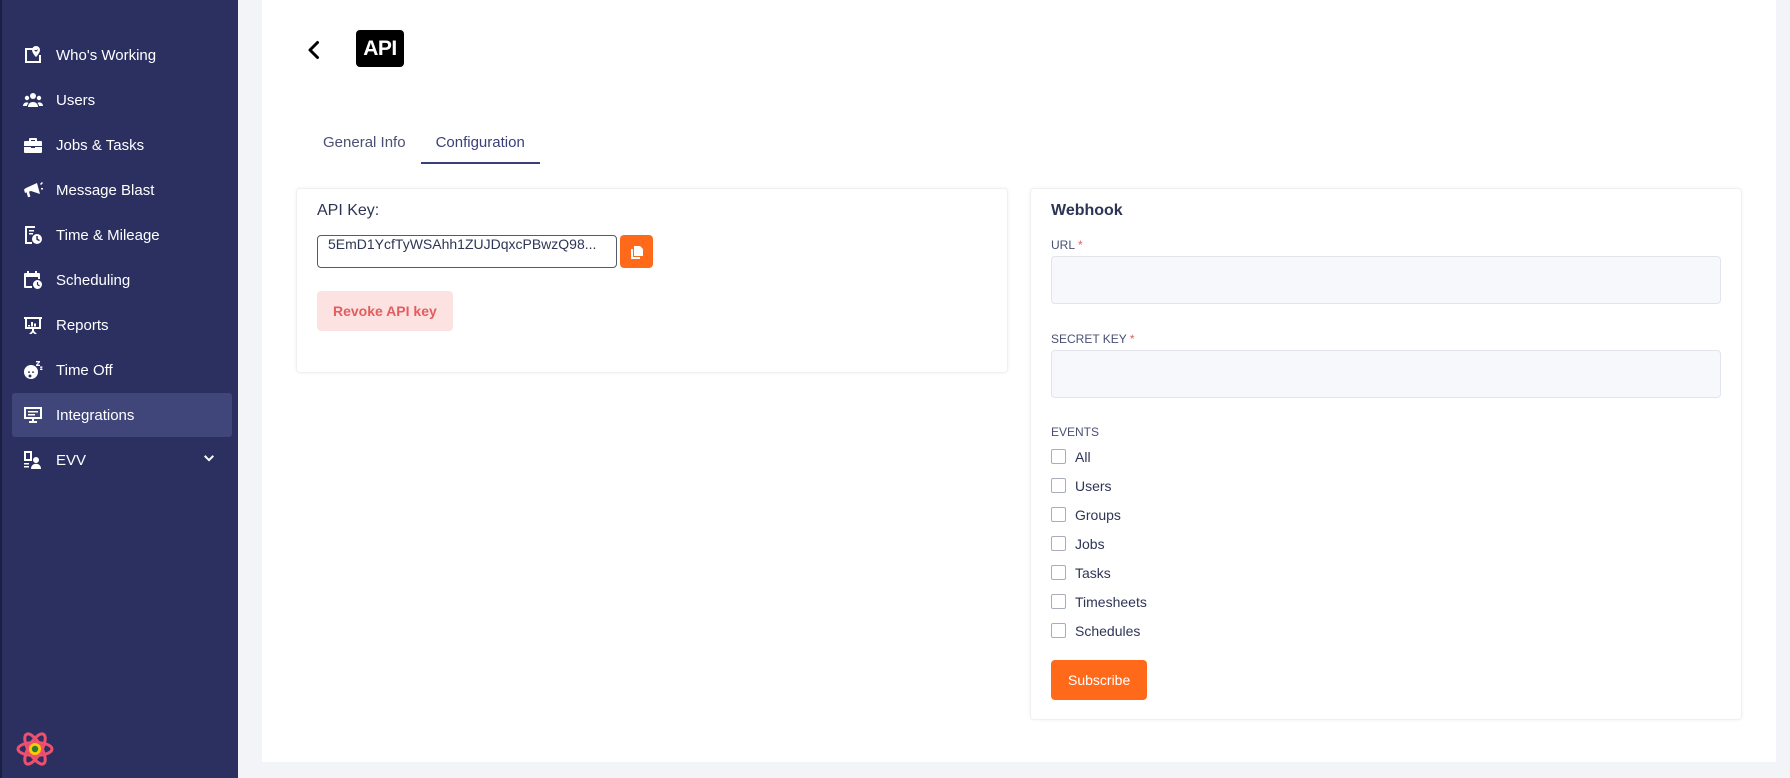  Describe the element at coordinates (122, 100) in the screenshot. I see `sidebar-item-users: Users` at that location.